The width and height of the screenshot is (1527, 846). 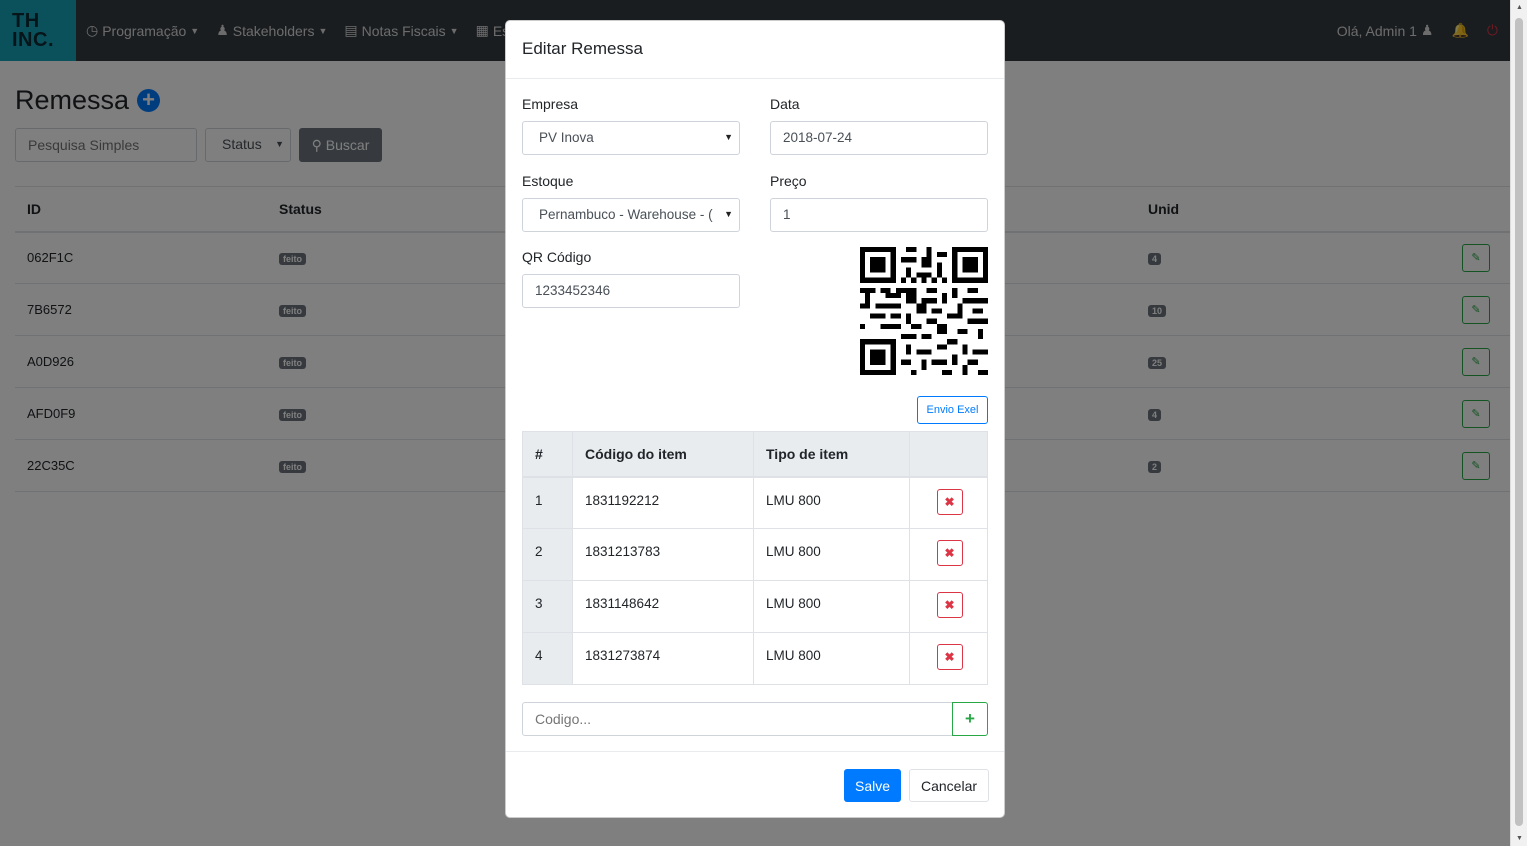 I want to click on data-value: 2018-07-24, so click(x=818, y=137).